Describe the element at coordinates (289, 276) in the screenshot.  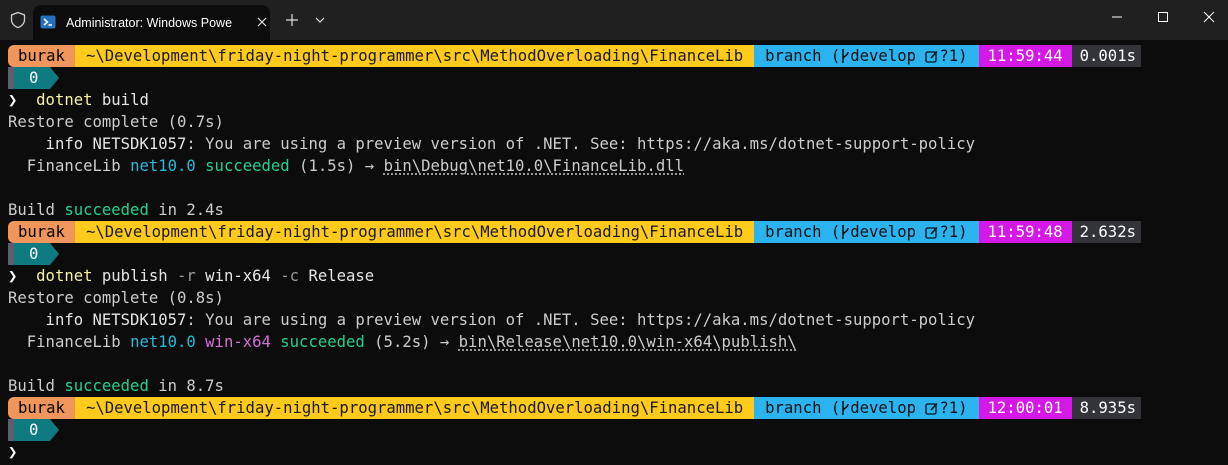
I see `command-flag: -c` at that location.